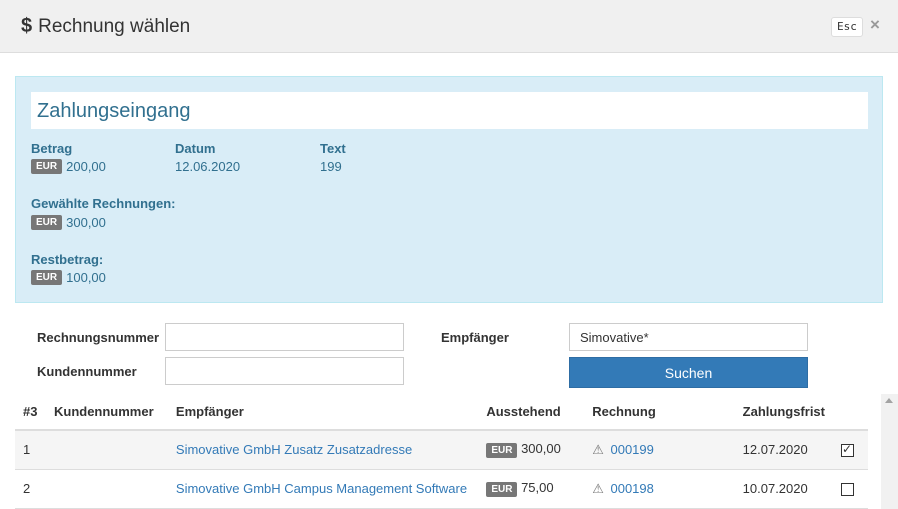 Image resolution: width=898 pixels, height=509 pixels. What do you see at coordinates (333, 148) in the screenshot?
I see `text-label: Text` at bounding box center [333, 148].